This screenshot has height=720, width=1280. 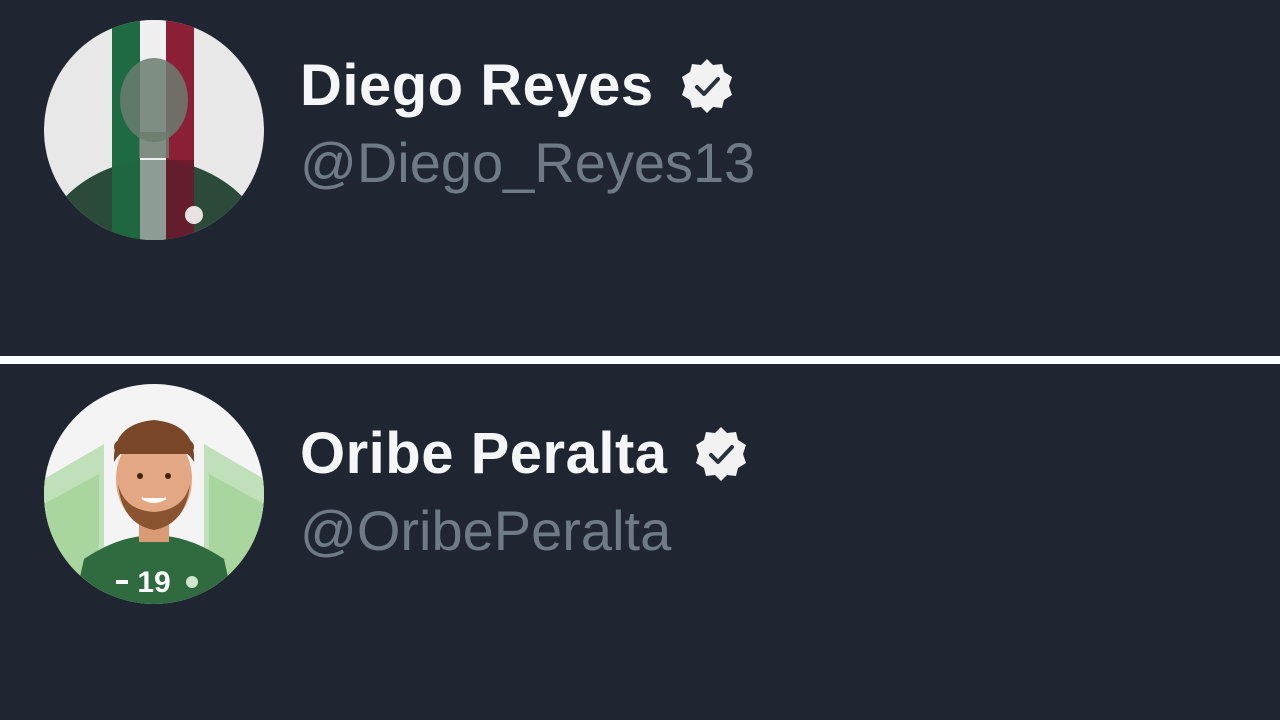 I want to click on avatar, so click(x=154, y=130).